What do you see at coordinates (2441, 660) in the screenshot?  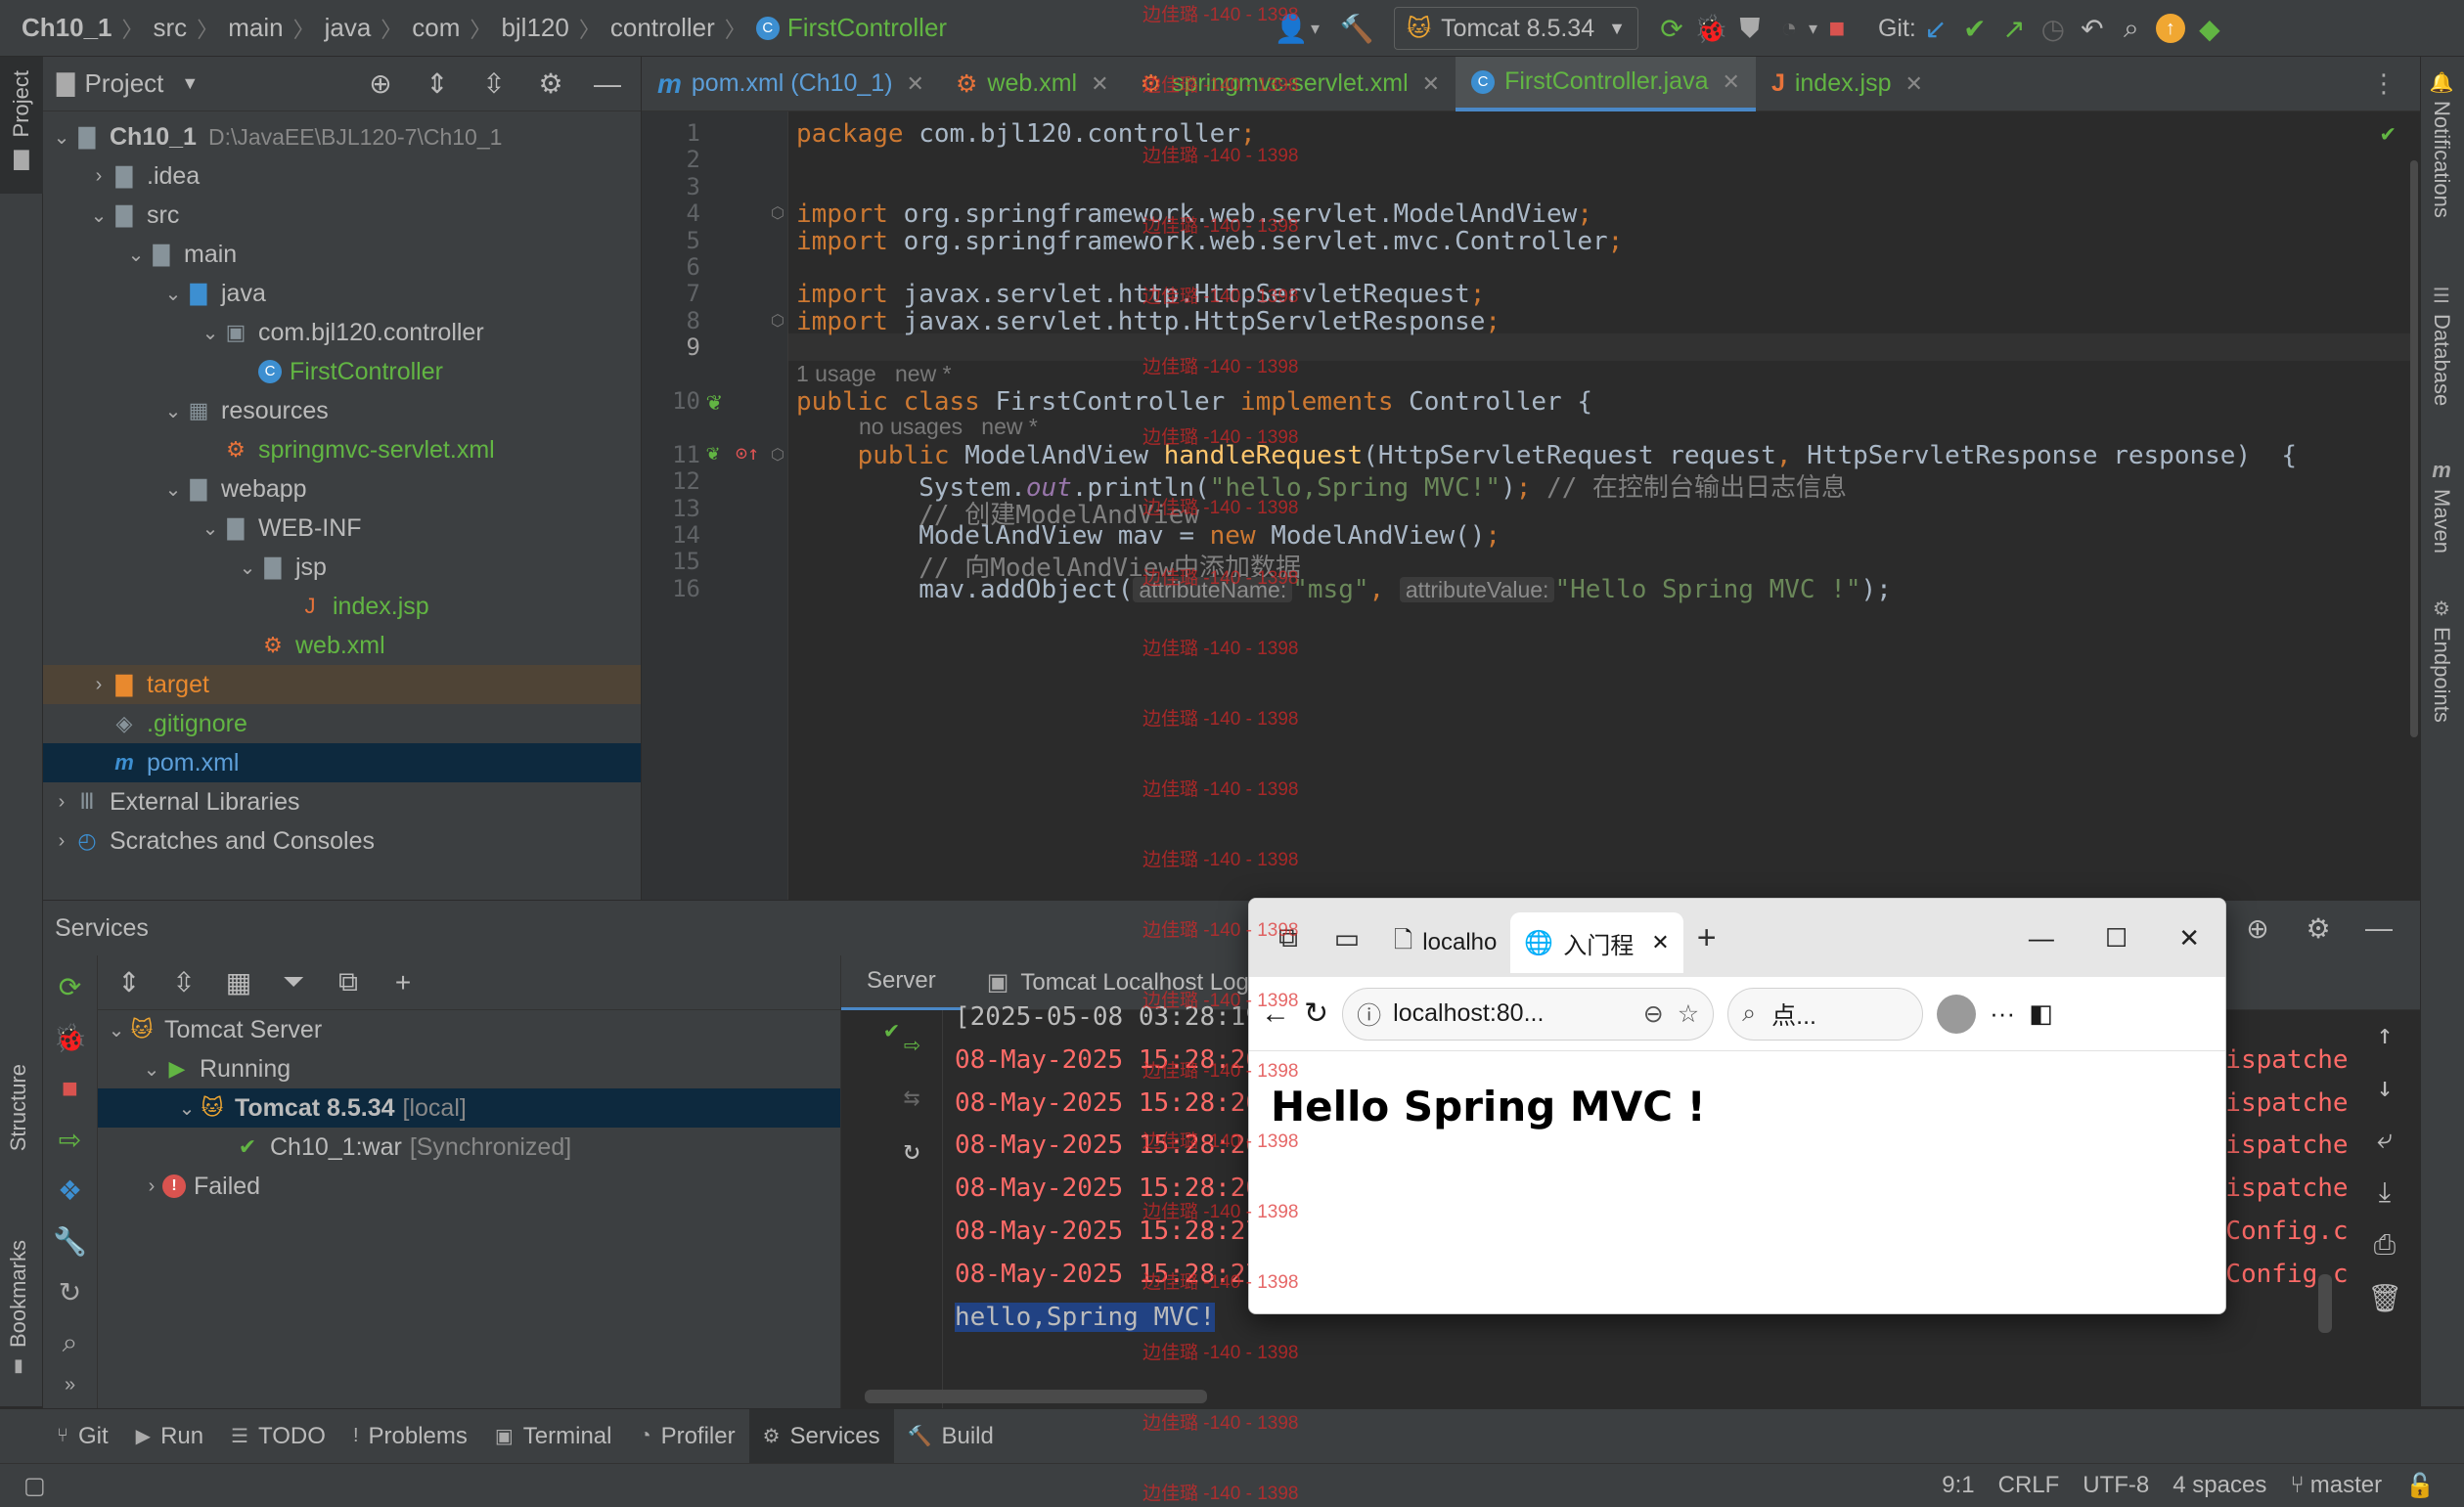 I see `endpoints-tool-button: ⚙ Endpoints` at bounding box center [2441, 660].